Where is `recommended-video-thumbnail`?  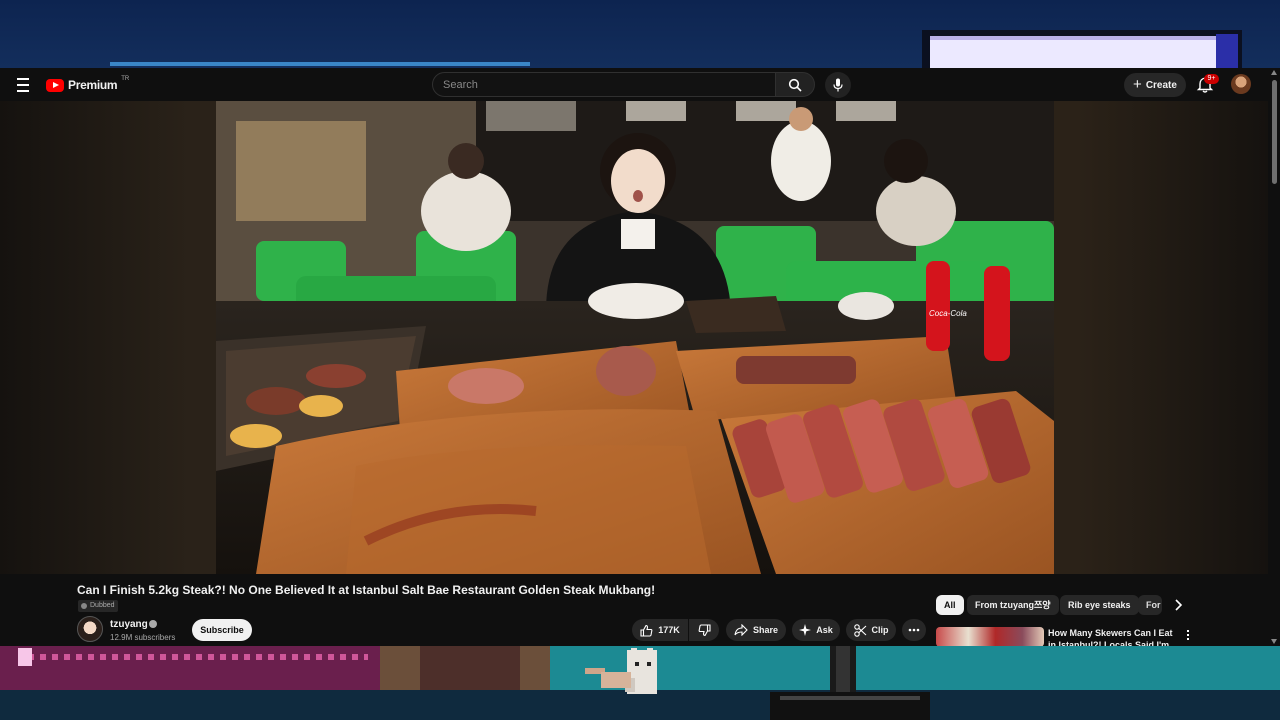
recommended-video-thumbnail is located at coordinates (990, 636).